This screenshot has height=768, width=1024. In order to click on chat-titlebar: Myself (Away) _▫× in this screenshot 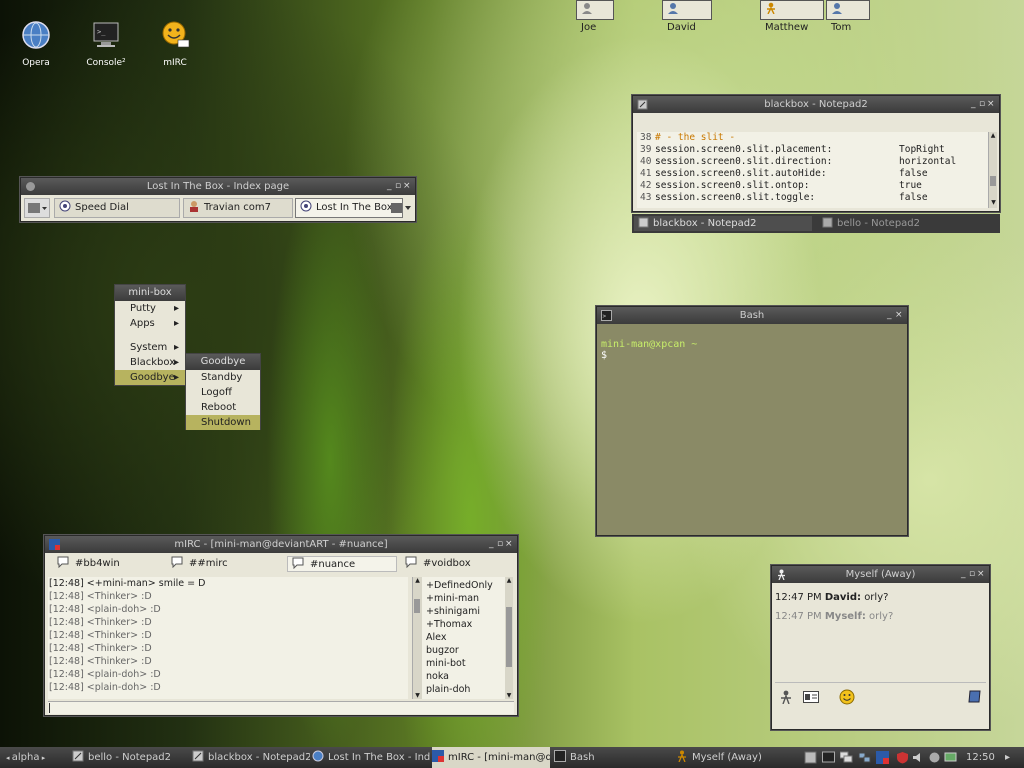, I will do `click(880, 574)`.